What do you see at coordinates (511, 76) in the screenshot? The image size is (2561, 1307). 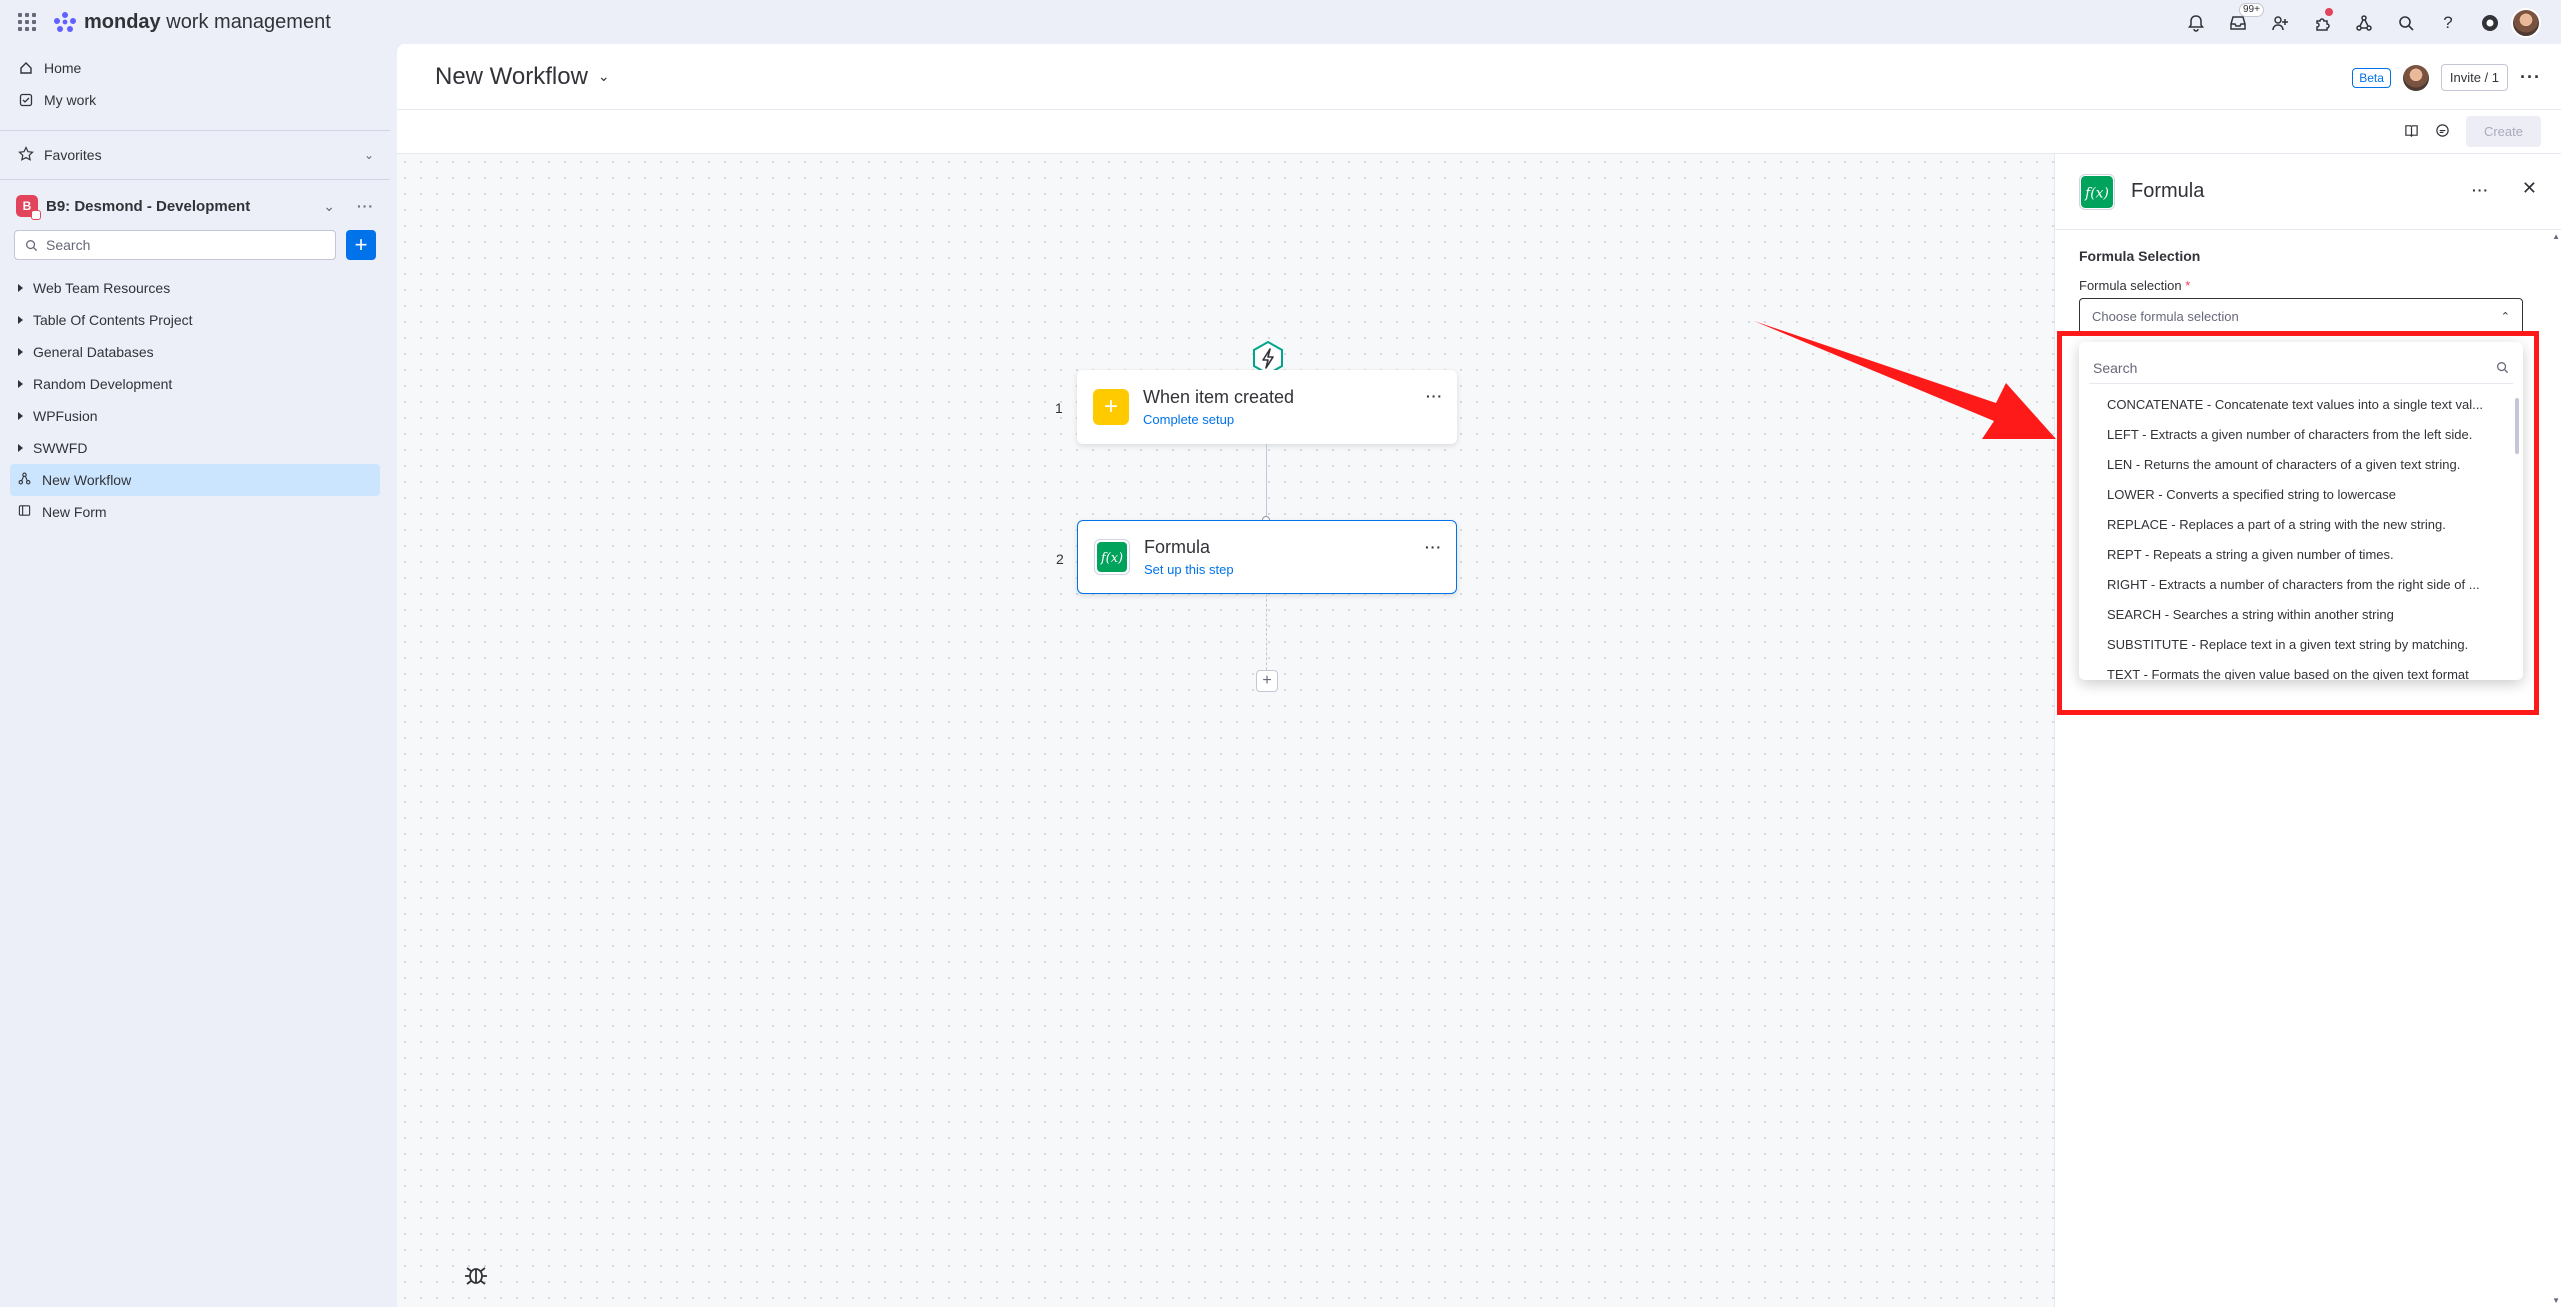 I see `page-title-text: New Workflow` at bounding box center [511, 76].